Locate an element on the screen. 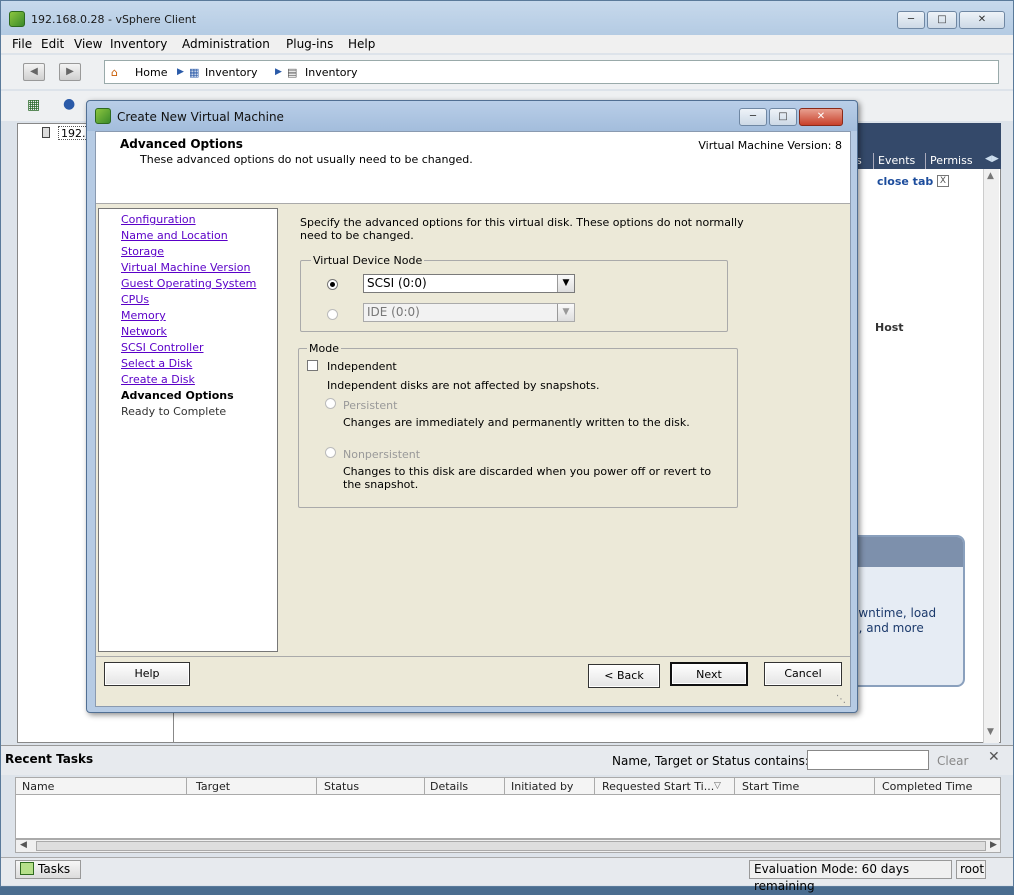 The image size is (1014, 895). home-icon: ⌂ is located at coordinates (114, 72).